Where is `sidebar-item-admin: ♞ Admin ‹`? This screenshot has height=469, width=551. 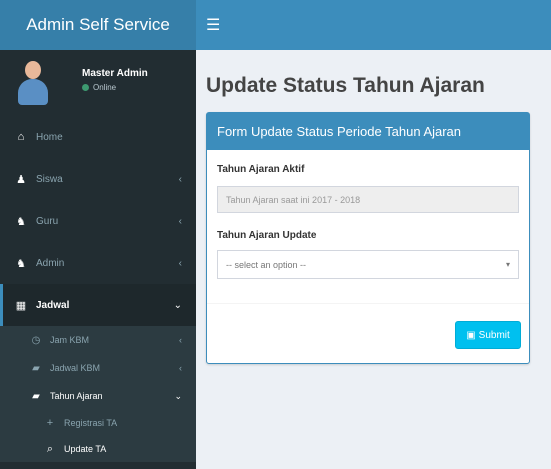 sidebar-item-admin: ♞ Admin ‹ is located at coordinates (98, 263).